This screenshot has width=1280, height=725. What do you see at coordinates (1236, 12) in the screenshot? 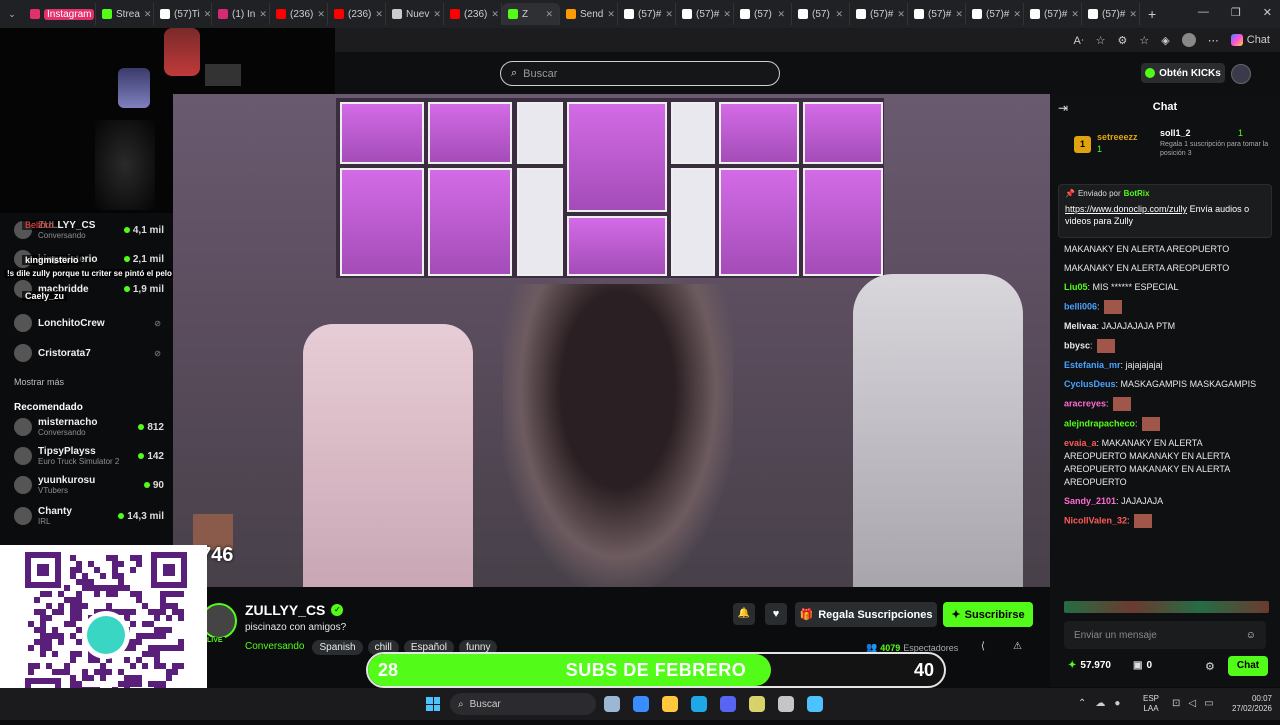
I see `maximize-button: ❐` at bounding box center [1236, 12].